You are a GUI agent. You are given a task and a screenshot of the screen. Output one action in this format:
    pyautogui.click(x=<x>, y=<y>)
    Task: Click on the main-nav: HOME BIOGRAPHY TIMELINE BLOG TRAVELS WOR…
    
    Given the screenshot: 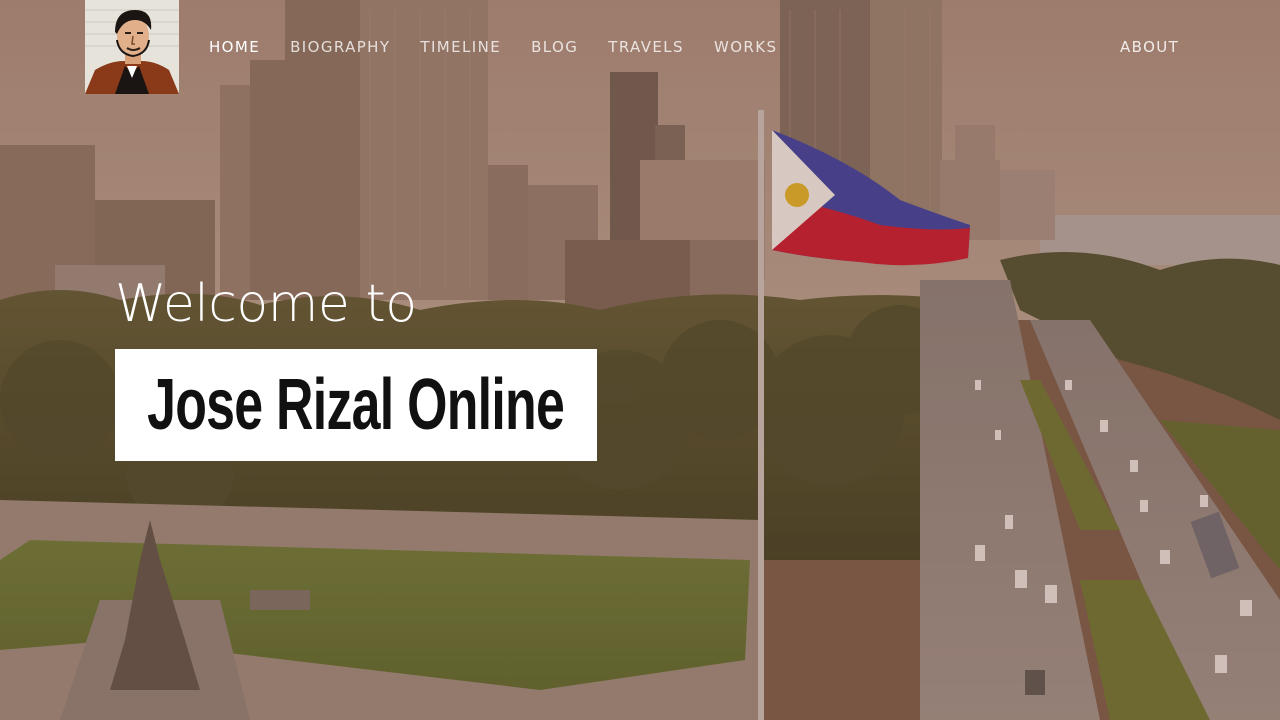 What is the action you would take?
    pyautogui.click(x=508, y=47)
    